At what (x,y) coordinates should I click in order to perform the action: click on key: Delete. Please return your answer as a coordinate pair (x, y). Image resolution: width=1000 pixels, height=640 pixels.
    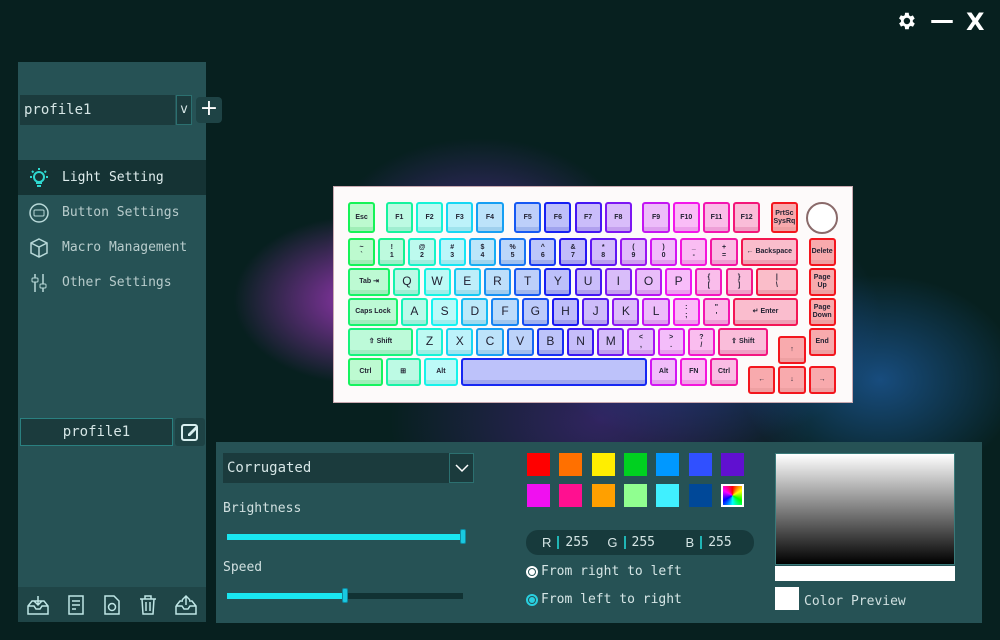
    Looking at the image, I should click on (822, 252).